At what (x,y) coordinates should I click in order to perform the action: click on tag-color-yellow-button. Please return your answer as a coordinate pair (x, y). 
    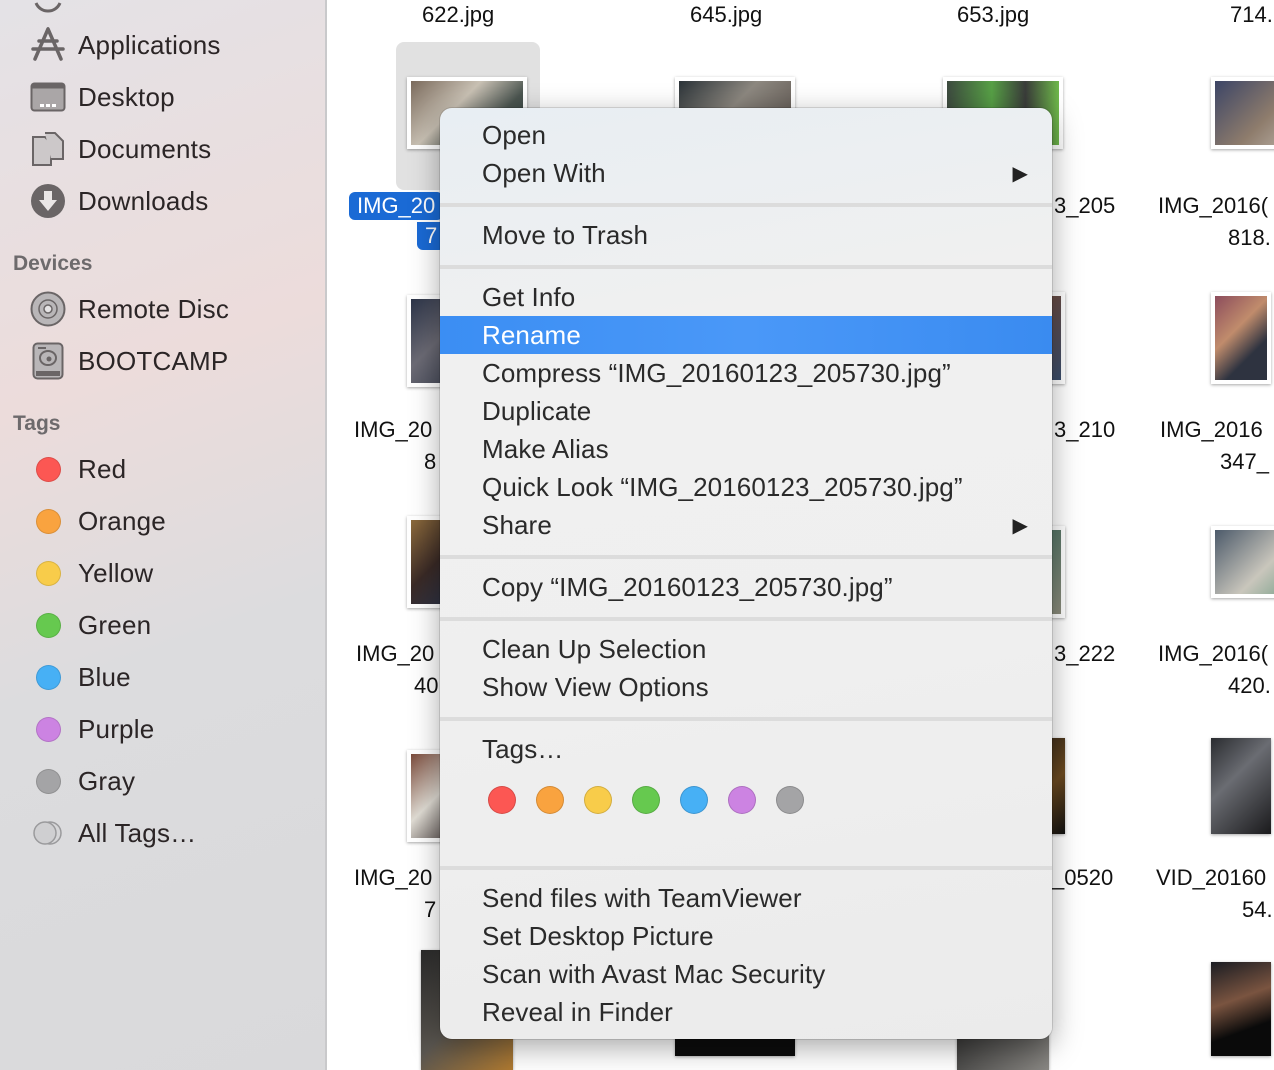
    Looking at the image, I should click on (598, 800).